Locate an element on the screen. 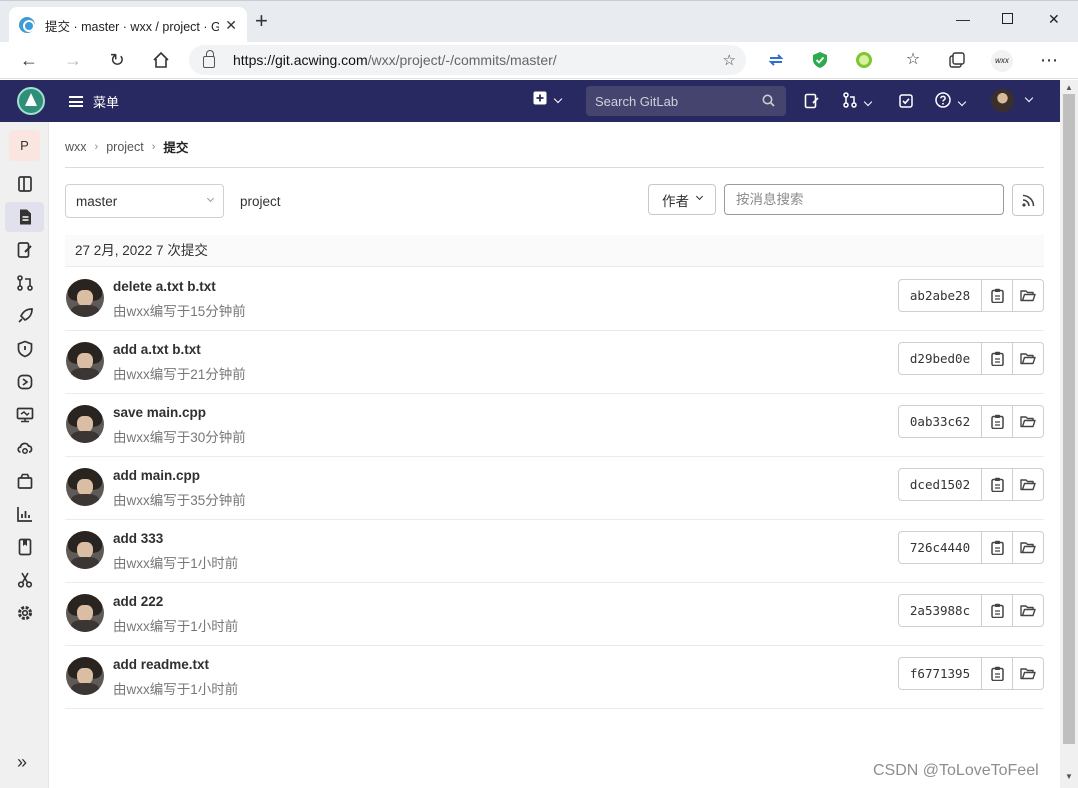 This screenshot has height=788, width=1078. home-icon is located at coordinates (161, 60).